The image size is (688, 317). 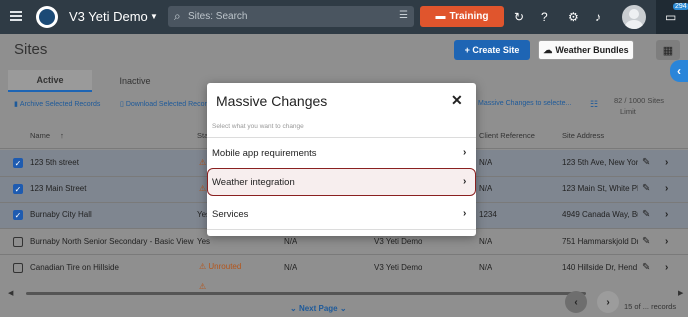 What do you see at coordinates (253, 182) in the screenshot?
I see `option-label: Weather integration` at bounding box center [253, 182].